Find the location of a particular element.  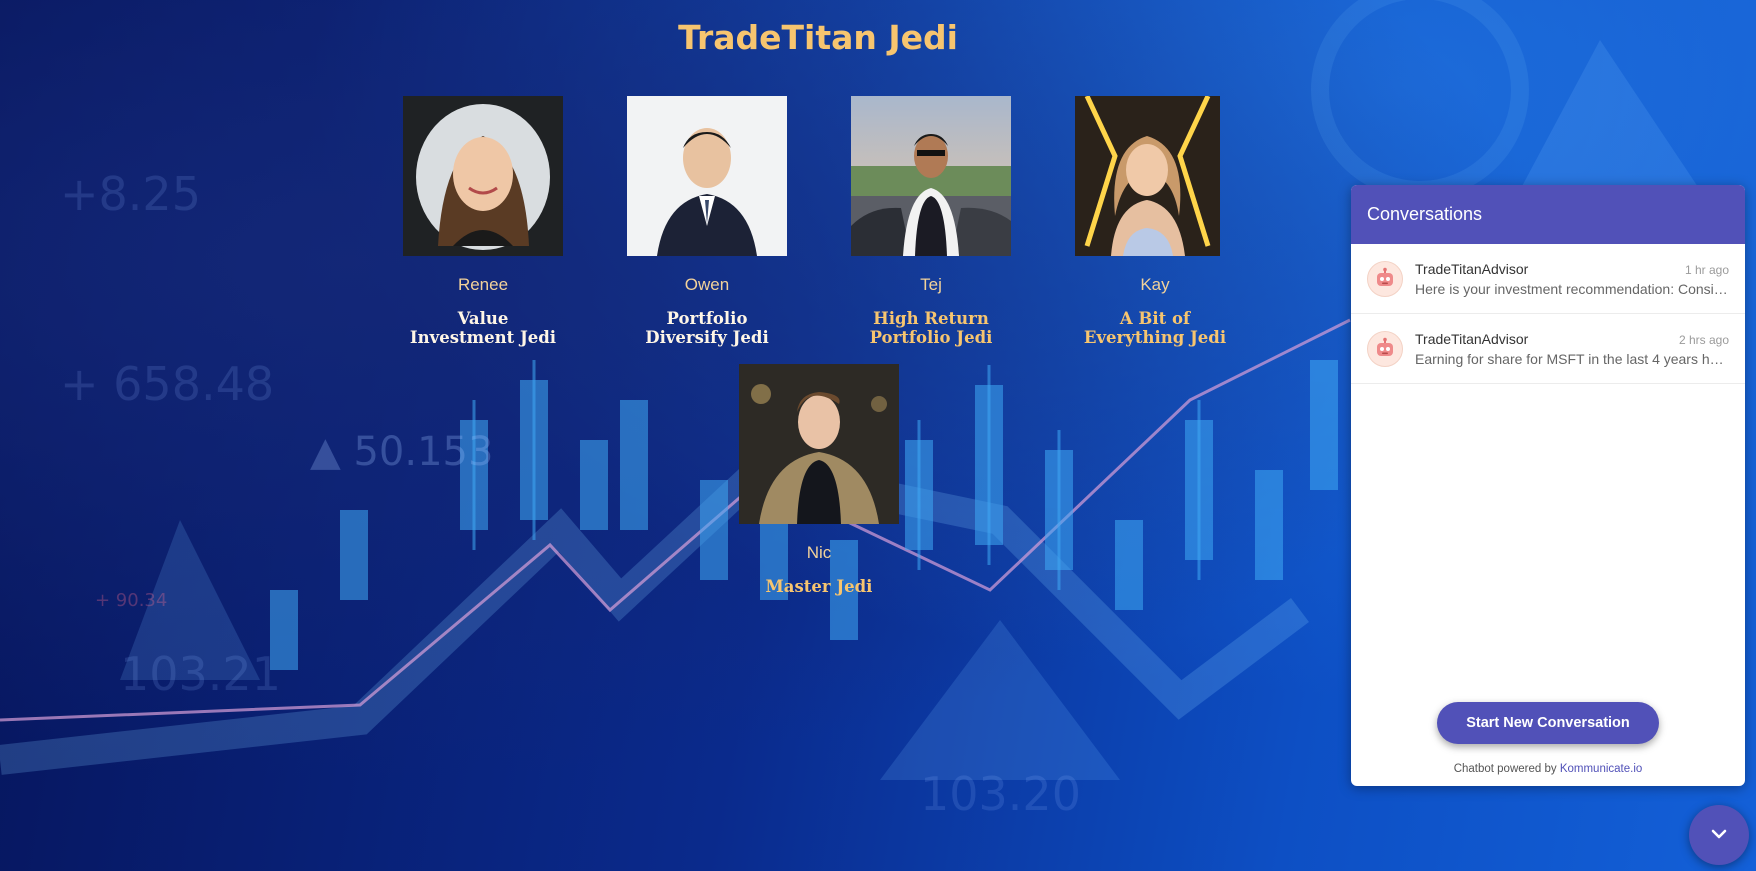

powered-by-footer: Chatbot powered by Kommunicate.io is located at coordinates (1548, 769).